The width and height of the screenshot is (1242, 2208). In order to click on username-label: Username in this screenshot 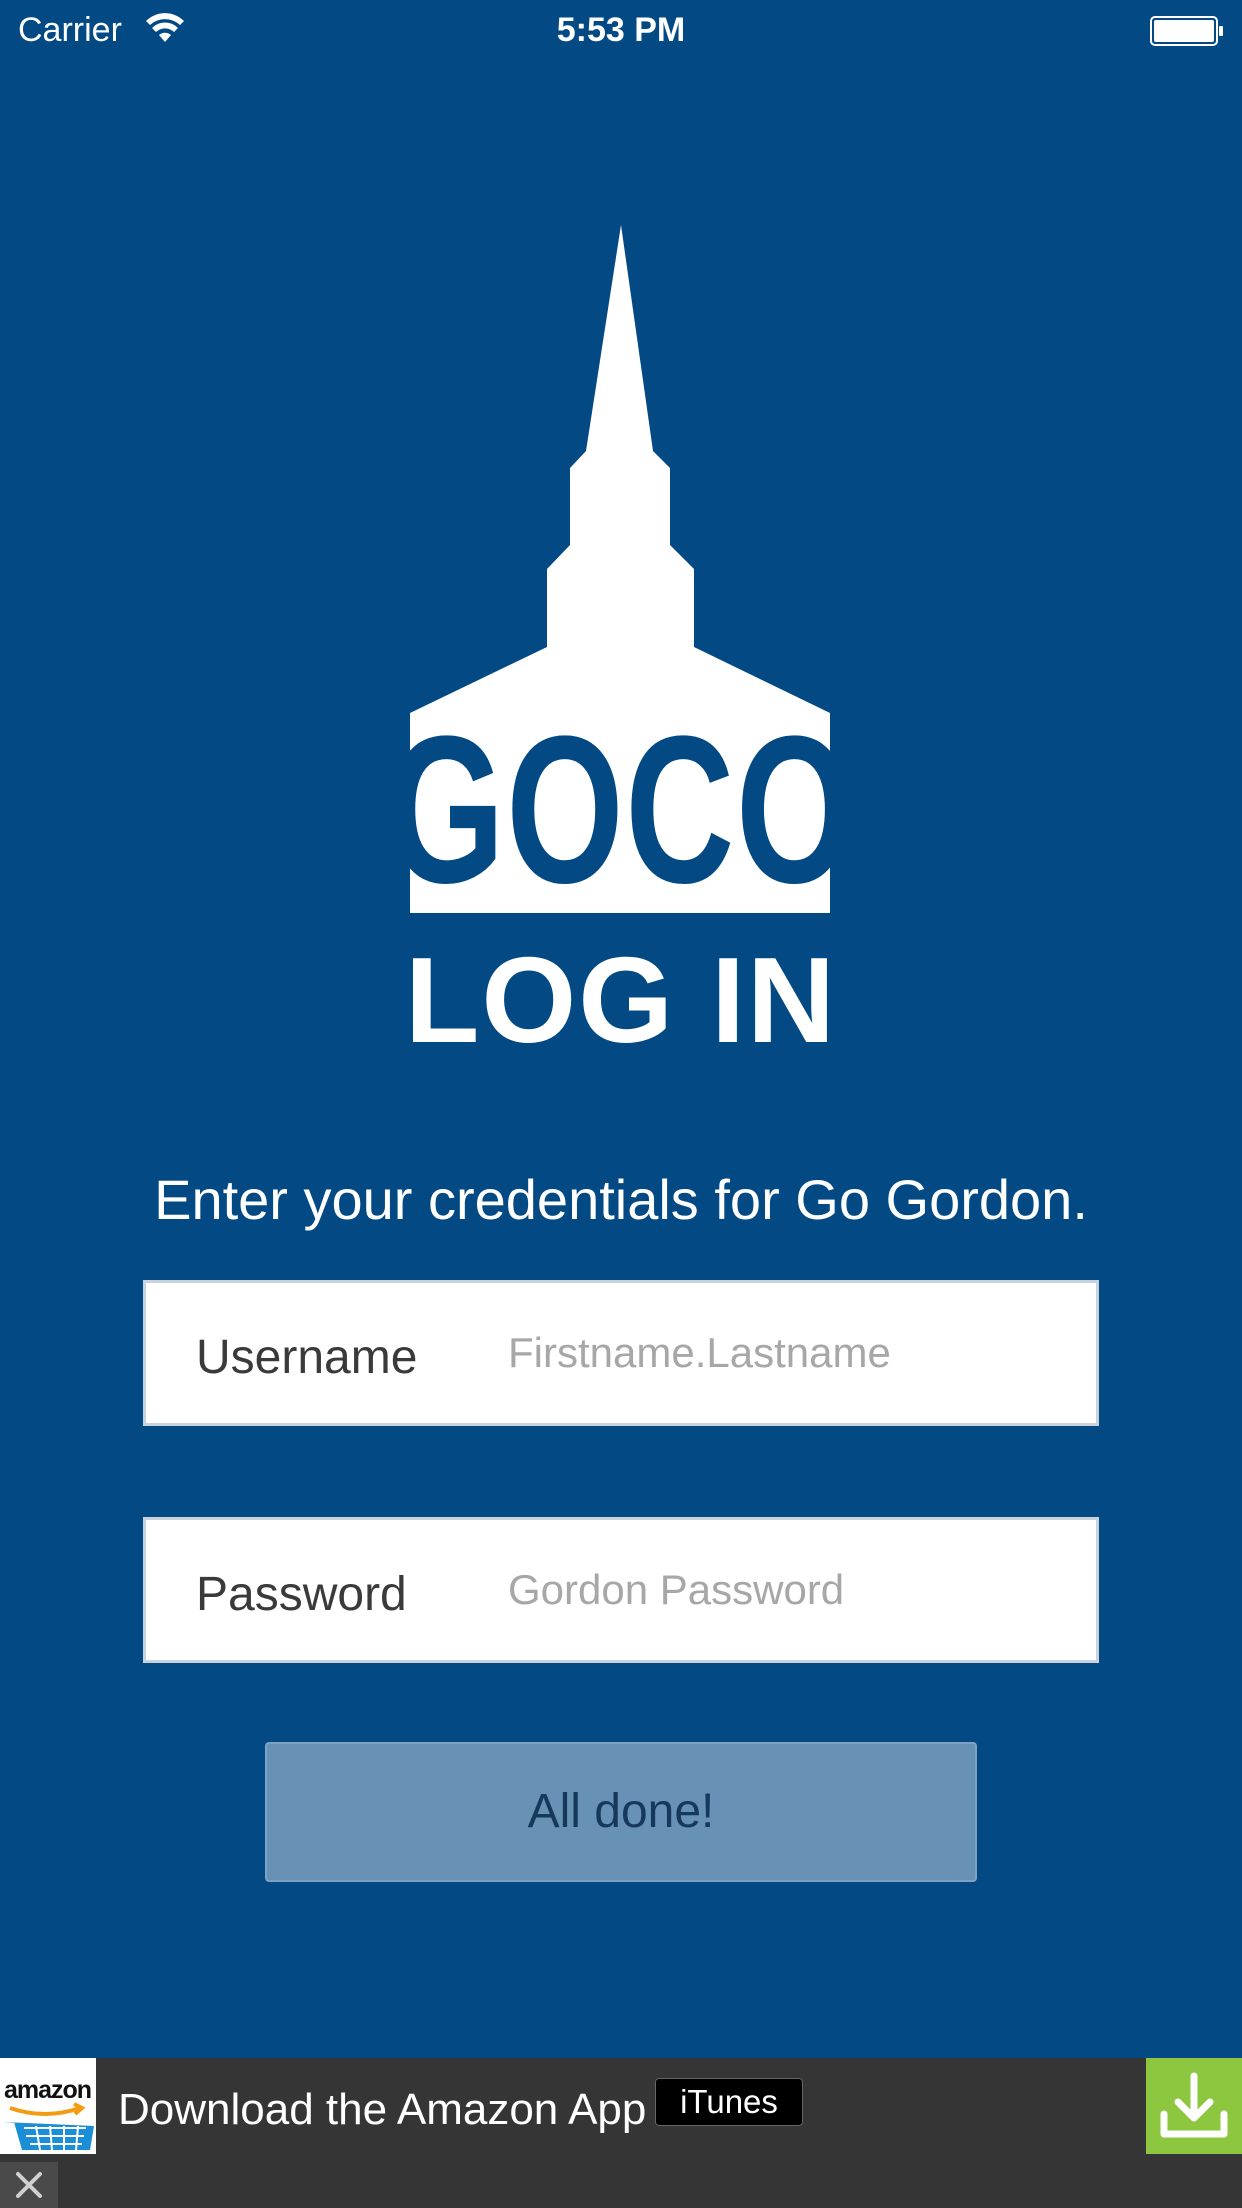, I will do `click(307, 1357)`.